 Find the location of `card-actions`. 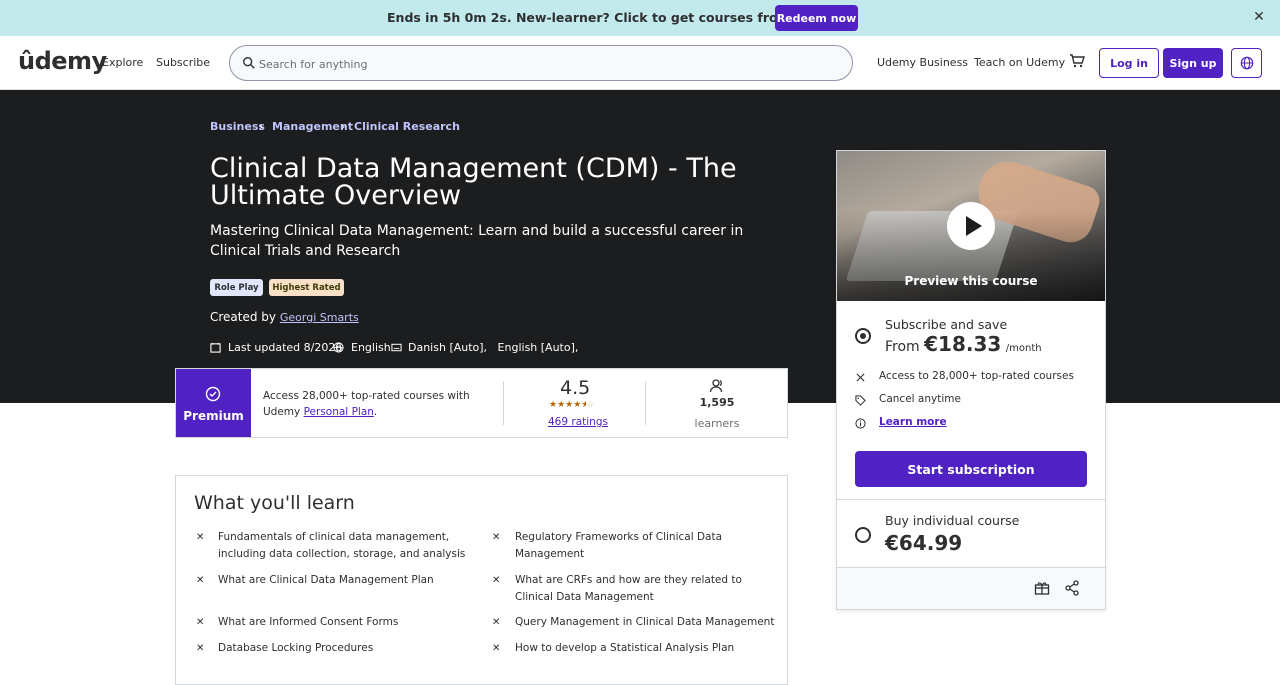

card-actions is located at coordinates (971, 588).